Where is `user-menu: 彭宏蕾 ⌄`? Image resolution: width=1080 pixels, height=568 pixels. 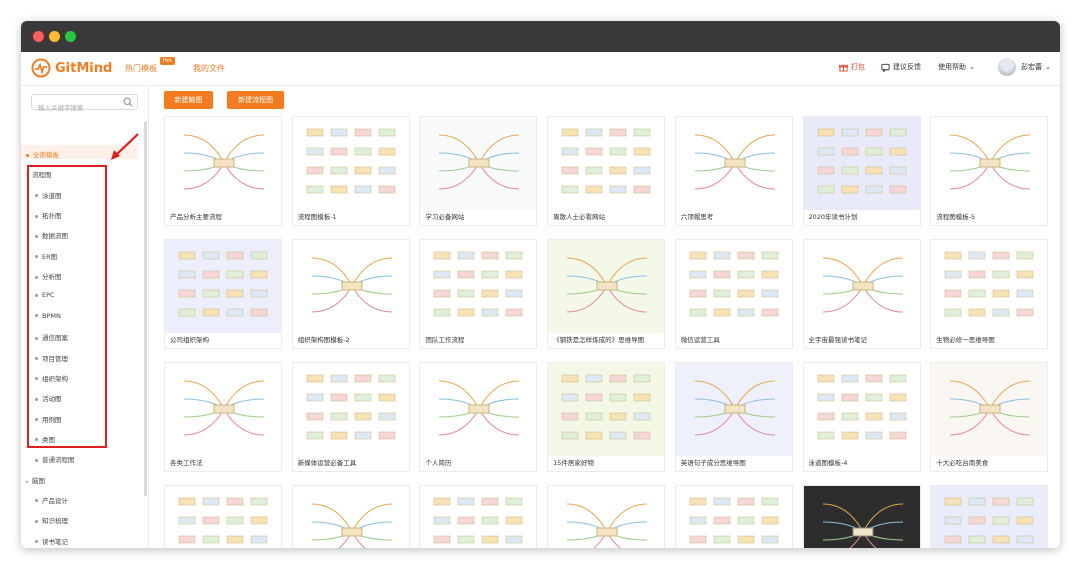 user-menu: 彭宏蕾 ⌄ is located at coordinates (1036, 67).